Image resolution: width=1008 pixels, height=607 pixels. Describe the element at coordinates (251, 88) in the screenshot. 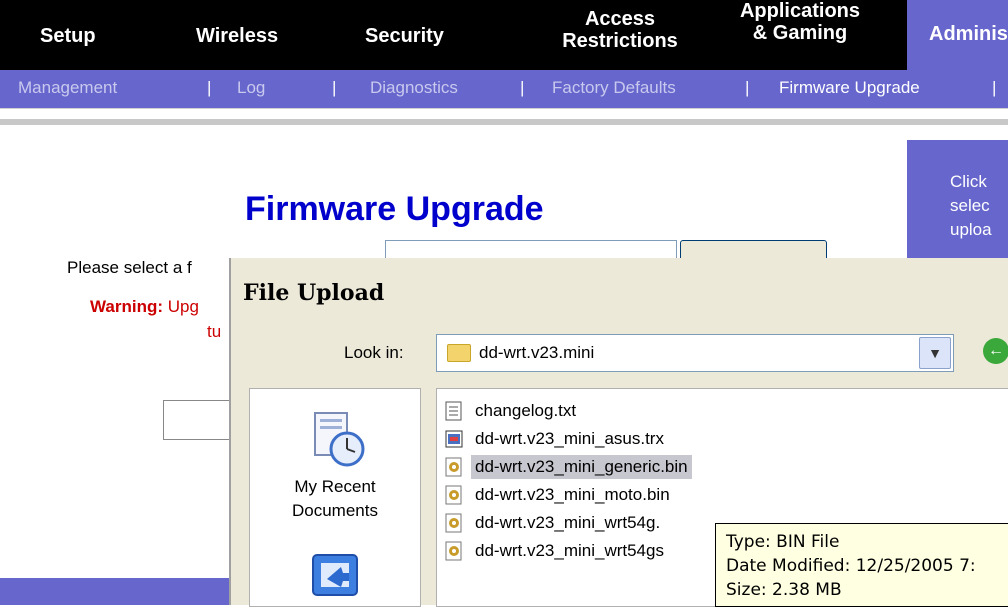

I see `subnav-log: Log` at that location.